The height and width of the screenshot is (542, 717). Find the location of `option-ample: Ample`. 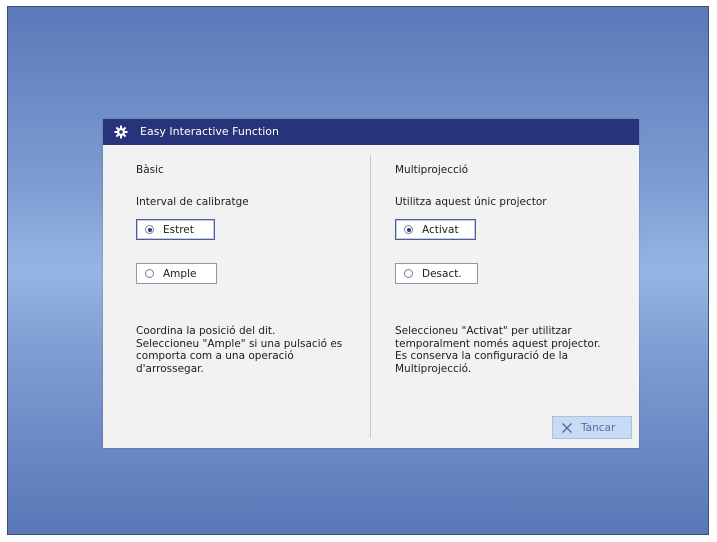

option-ample: Ample is located at coordinates (176, 273).